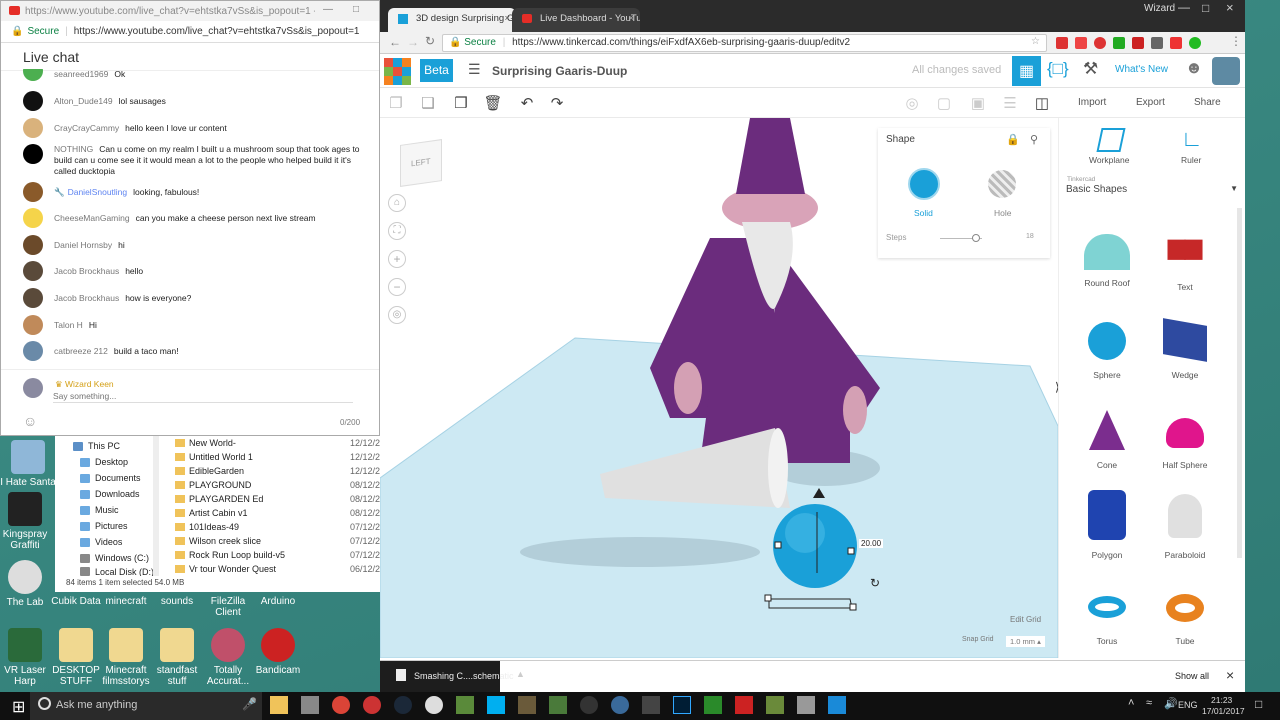 This screenshot has width=1280, height=720. What do you see at coordinates (277, 471) in the screenshot?
I see `file-row: EdibleGarden 12/12/2` at bounding box center [277, 471].